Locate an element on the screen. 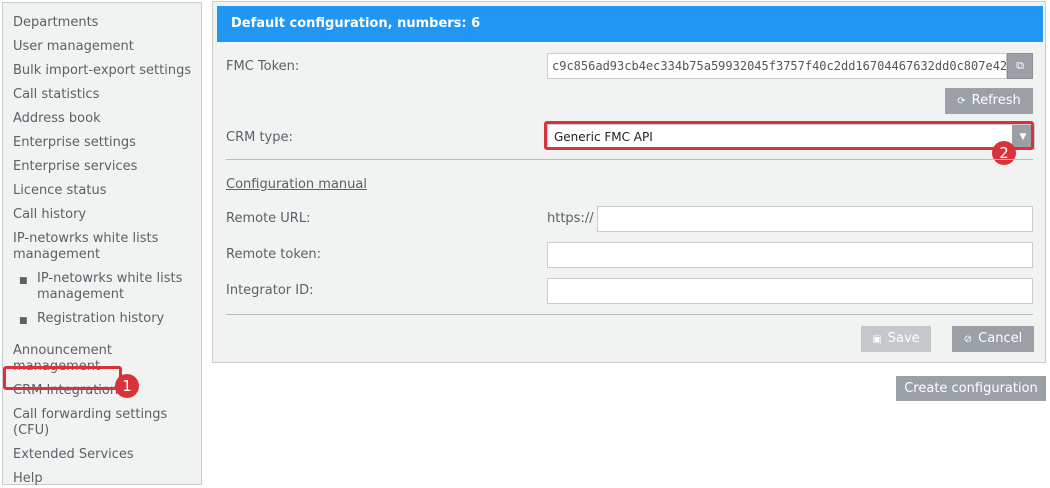 The width and height of the screenshot is (1050, 488). remote-url-input is located at coordinates (815, 219).